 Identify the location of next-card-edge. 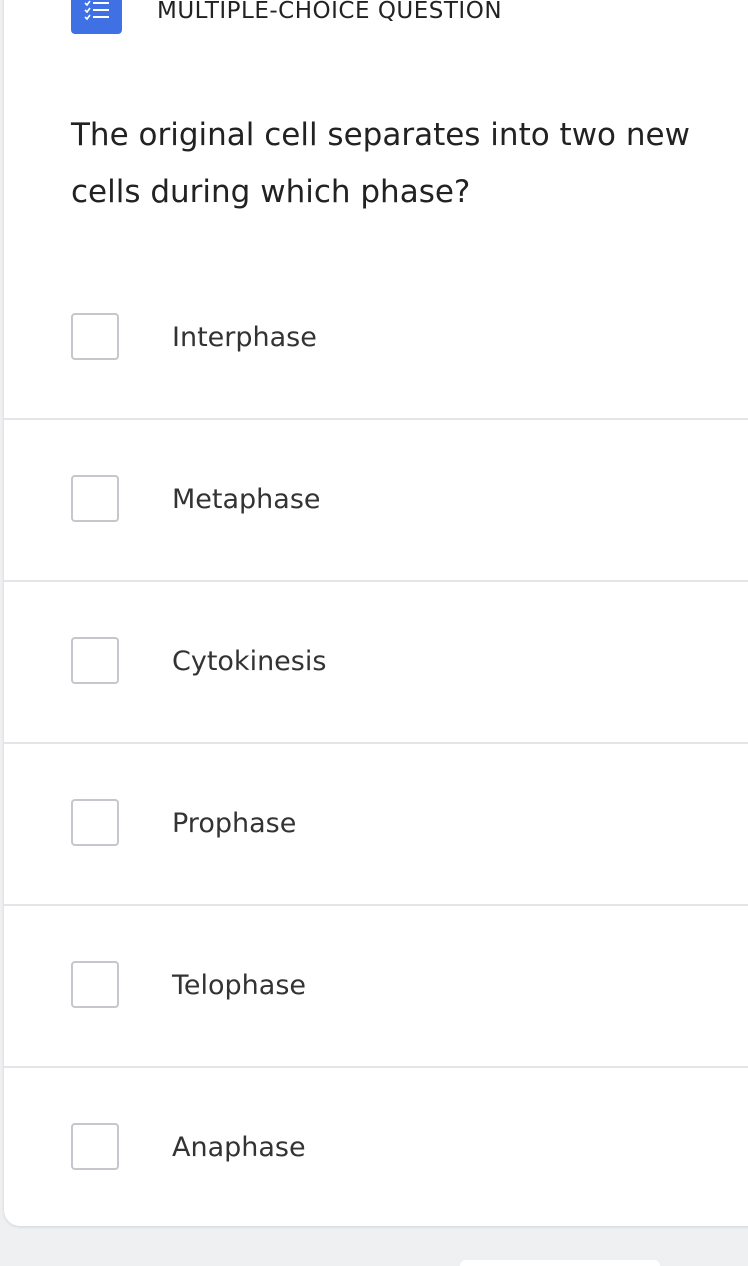
(560, 1263).